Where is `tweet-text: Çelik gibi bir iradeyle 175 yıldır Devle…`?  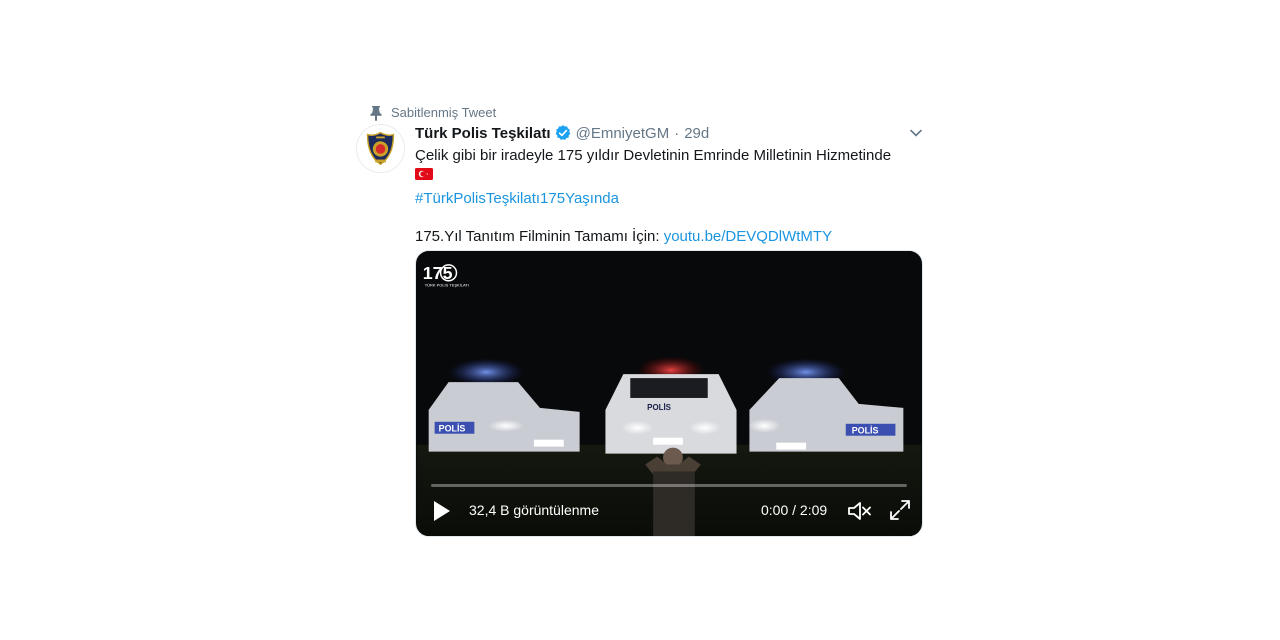 tweet-text: Çelik gibi bir iradeyle 175 yıldır Devle… is located at coordinates (670, 196).